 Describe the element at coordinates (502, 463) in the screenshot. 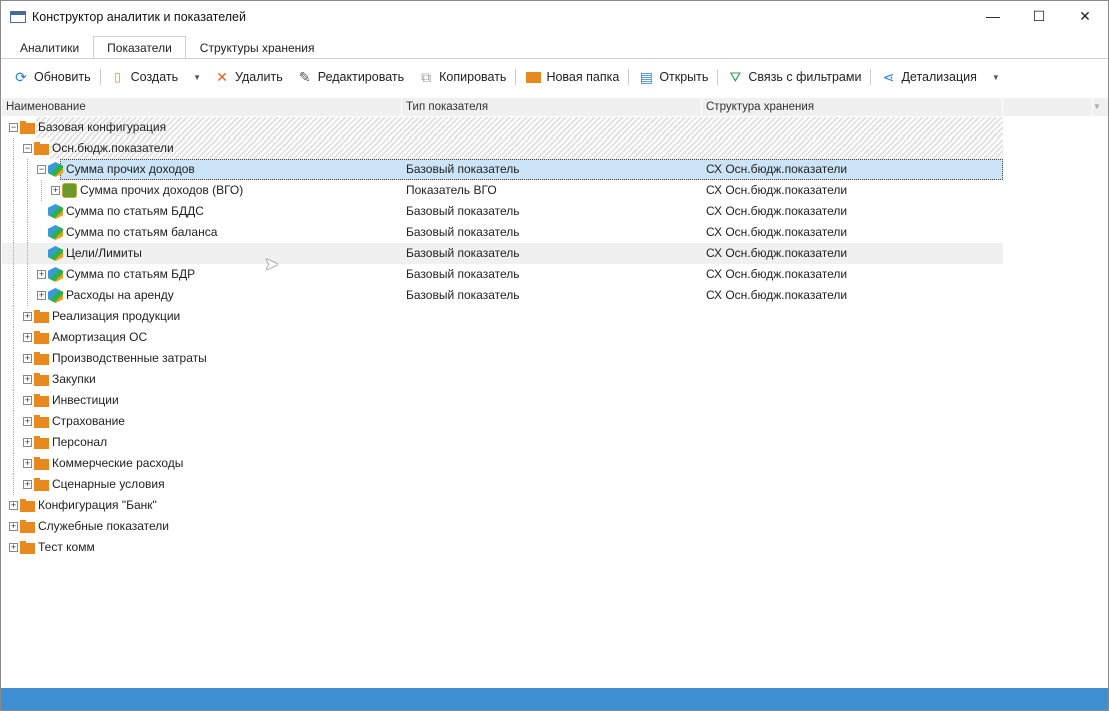

I see `tree-row: + Коммерческие расходы` at that location.